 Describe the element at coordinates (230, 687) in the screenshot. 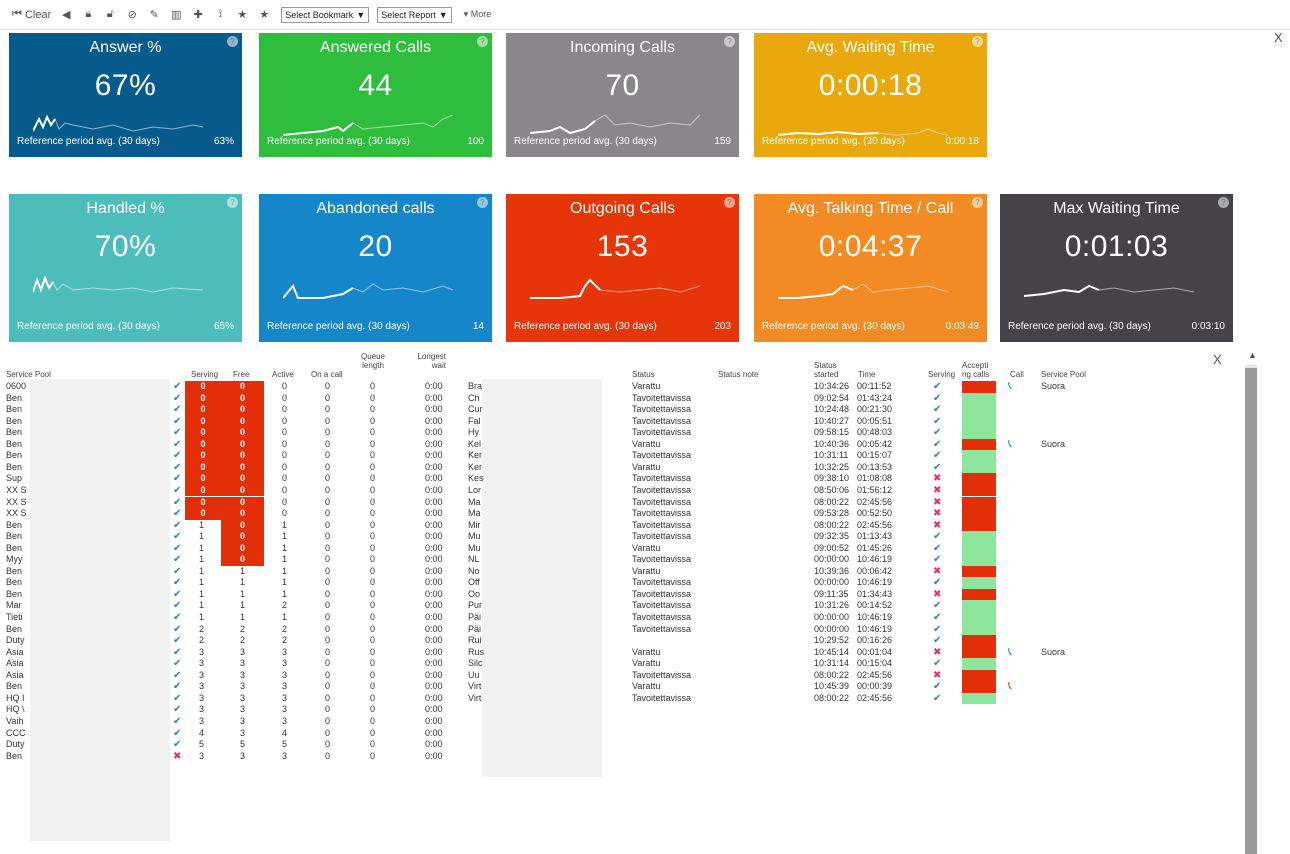

I see `table-row: Ben ✔ 3 3 3 0 0 0:00` at that location.